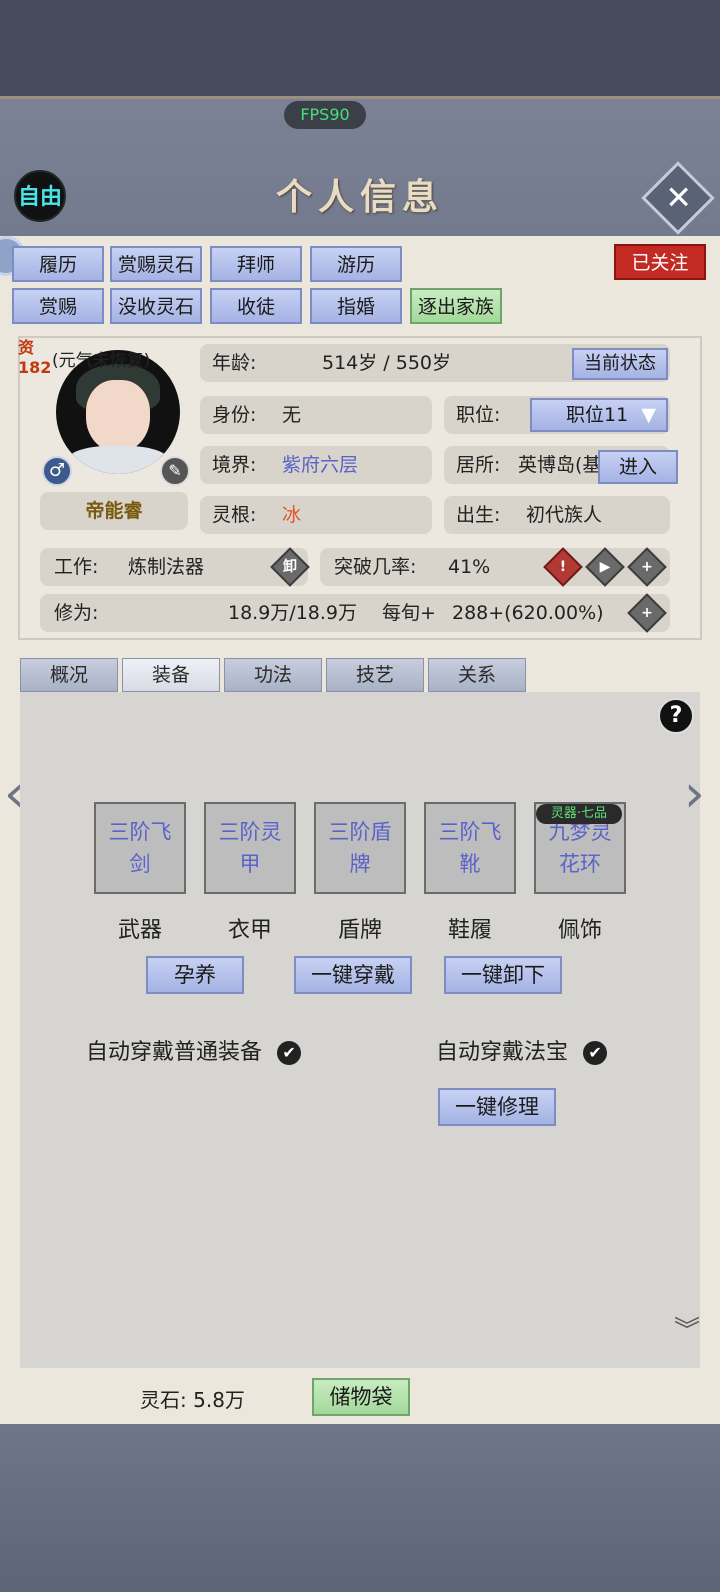 The height and width of the screenshot is (1592, 720). I want to click on avatar-face, so click(118, 416).